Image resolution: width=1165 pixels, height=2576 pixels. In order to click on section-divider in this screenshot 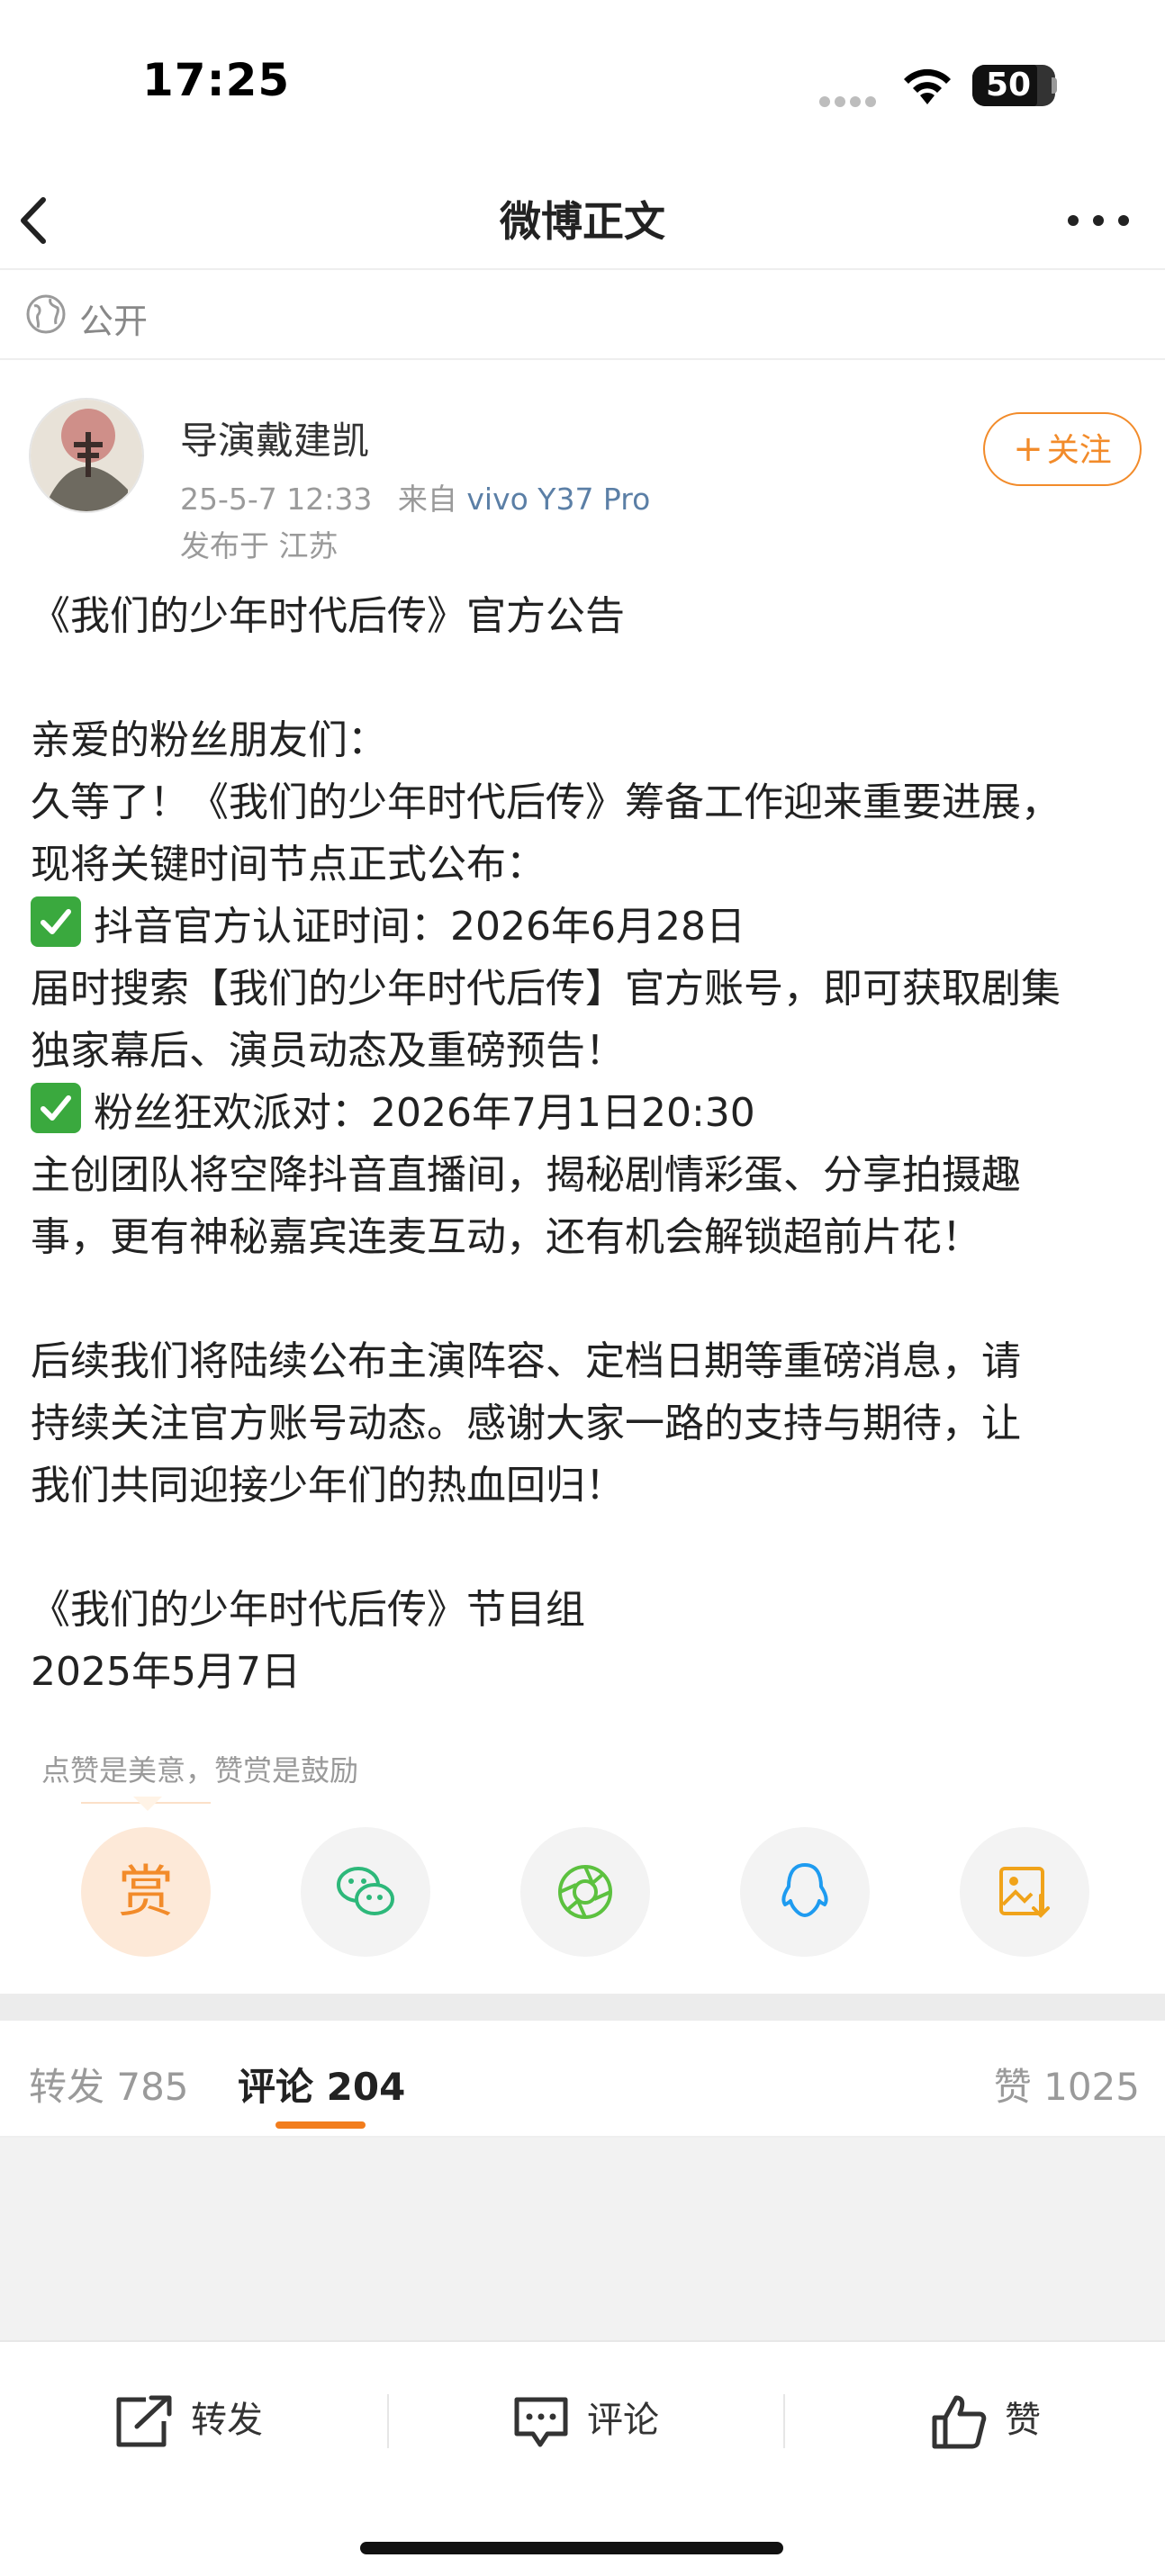, I will do `click(582, 2007)`.